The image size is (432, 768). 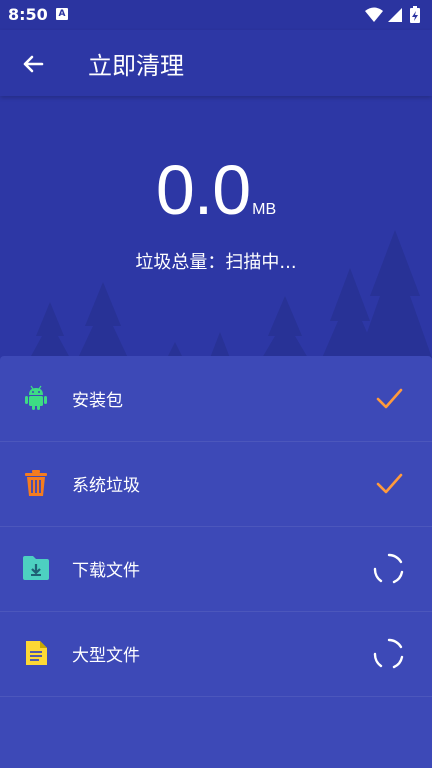 What do you see at coordinates (264, 209) in the screenshot?
I see `junk-size-unit: MB` at bounding box center [264, 209].